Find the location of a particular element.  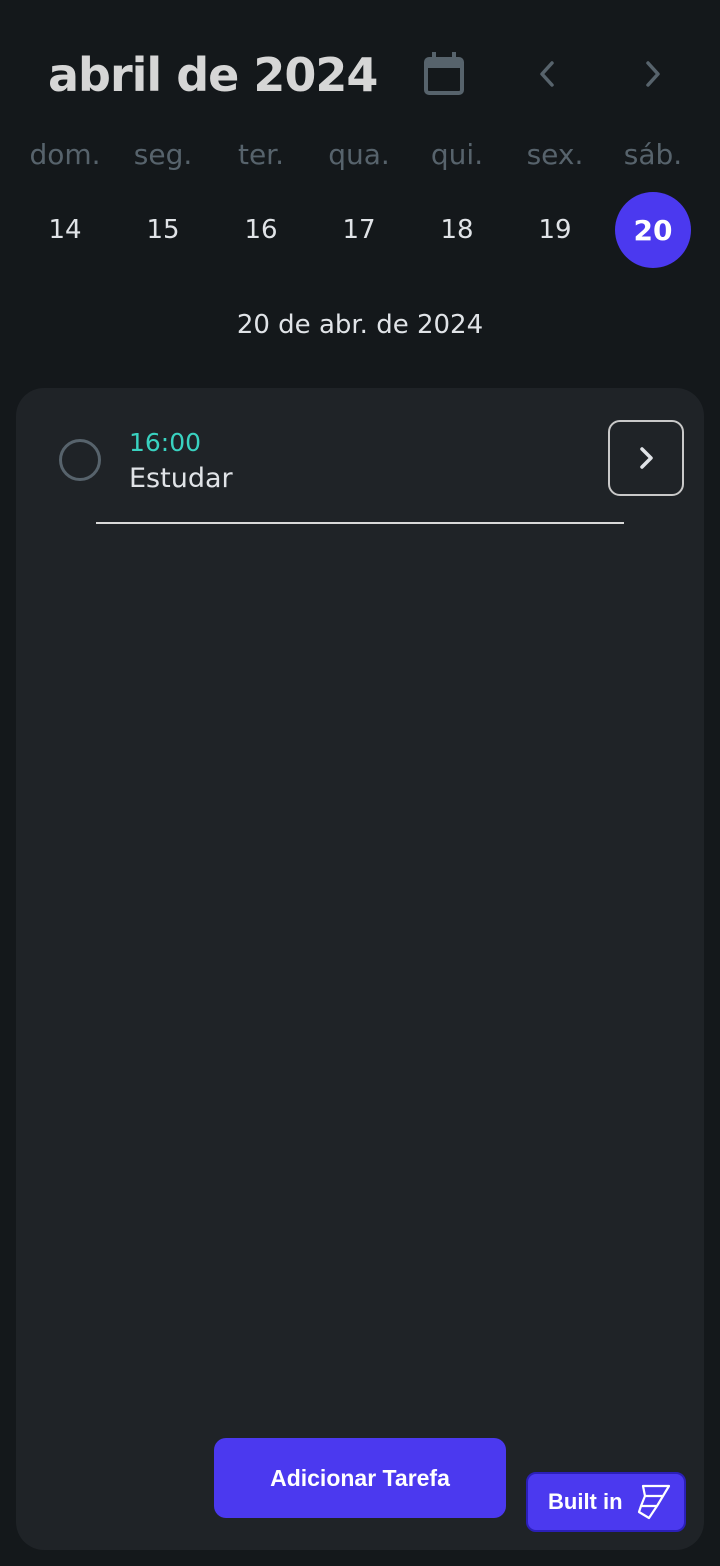

weekday-label: sex. is located at coordinates (555, 154).